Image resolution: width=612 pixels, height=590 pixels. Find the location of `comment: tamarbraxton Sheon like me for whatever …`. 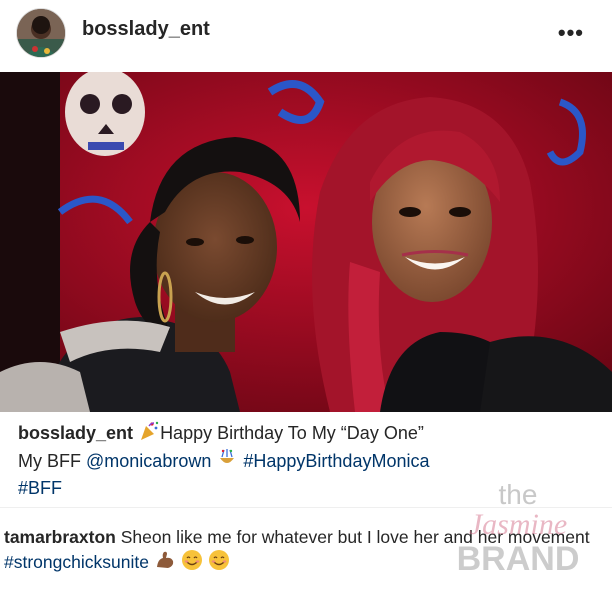

comment: tamarbraxton Sheon like me for whatever … is located at coordinates (304, 551).